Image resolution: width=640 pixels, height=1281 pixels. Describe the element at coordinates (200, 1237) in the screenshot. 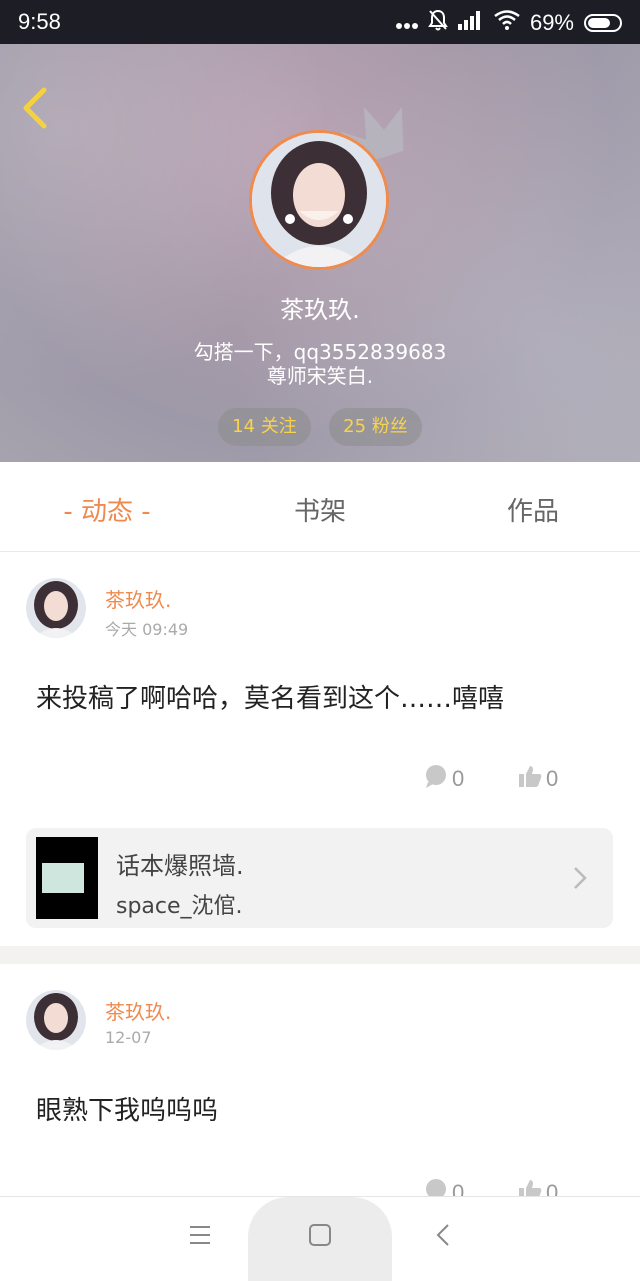

I see `menu-icon` at that location.